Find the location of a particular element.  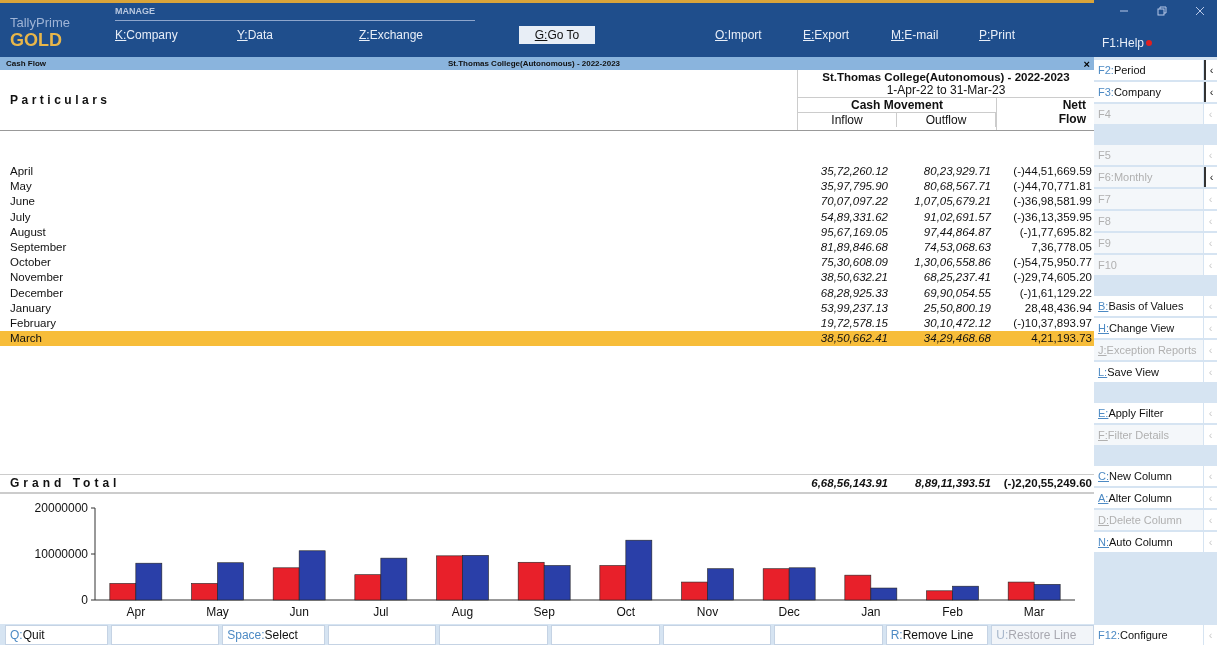

x-tick-label: May is located at coordinates (217, 612).